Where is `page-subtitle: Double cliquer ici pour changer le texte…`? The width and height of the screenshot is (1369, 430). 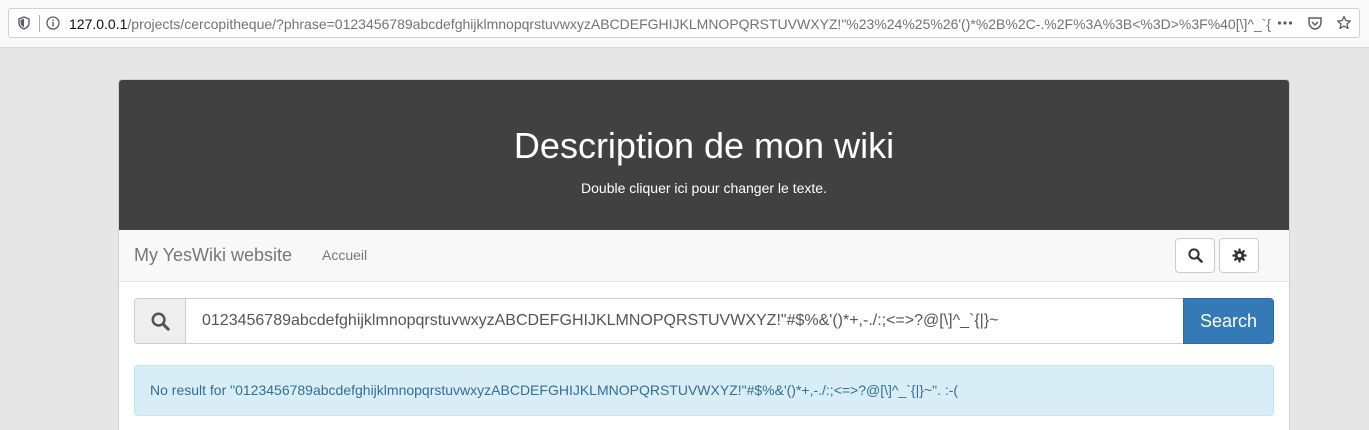 page-subtitle: Double cliquer ici pour changer le texte… is located at coordinates (704, 188).